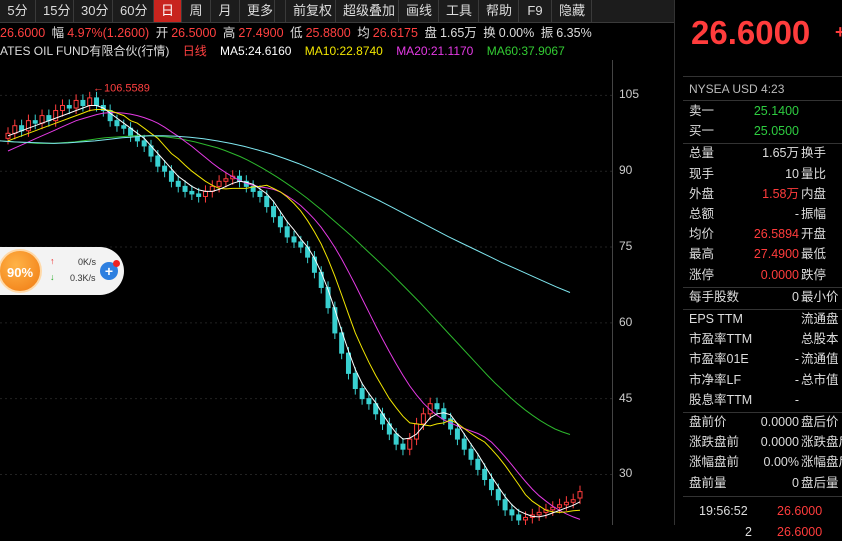 This screenshot has width=842, height=541. What do you see at coordinates (765, 359) in the screenshot?
I see `panel-row-12: 市盈率01E - 流通值` at bounding box center [765, 359].